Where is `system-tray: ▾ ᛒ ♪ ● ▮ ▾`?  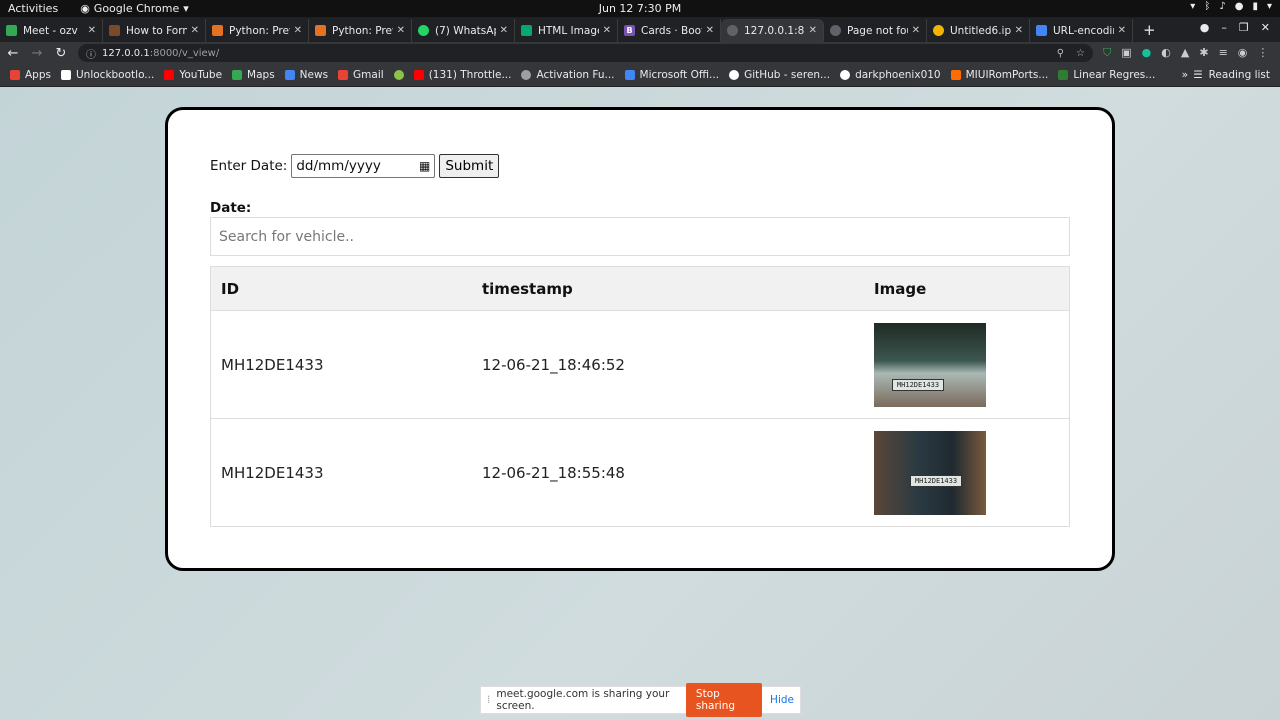
system-tray: ▾ ᛒ ♪ ● ▮ ▾ is located at coordinates (1231, 6).